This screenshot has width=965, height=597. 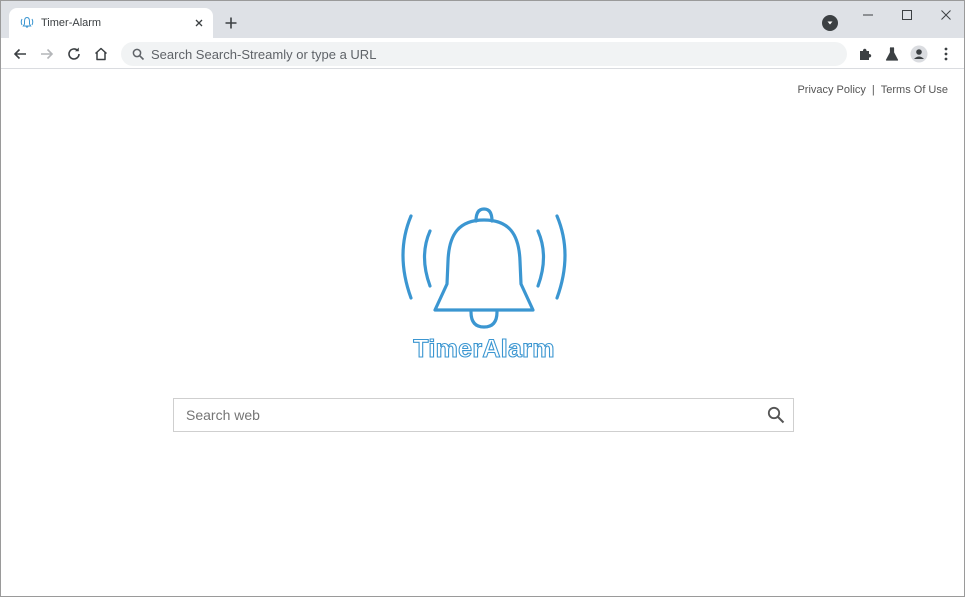 I want to click on profile-button, so click(x=919, y=54).